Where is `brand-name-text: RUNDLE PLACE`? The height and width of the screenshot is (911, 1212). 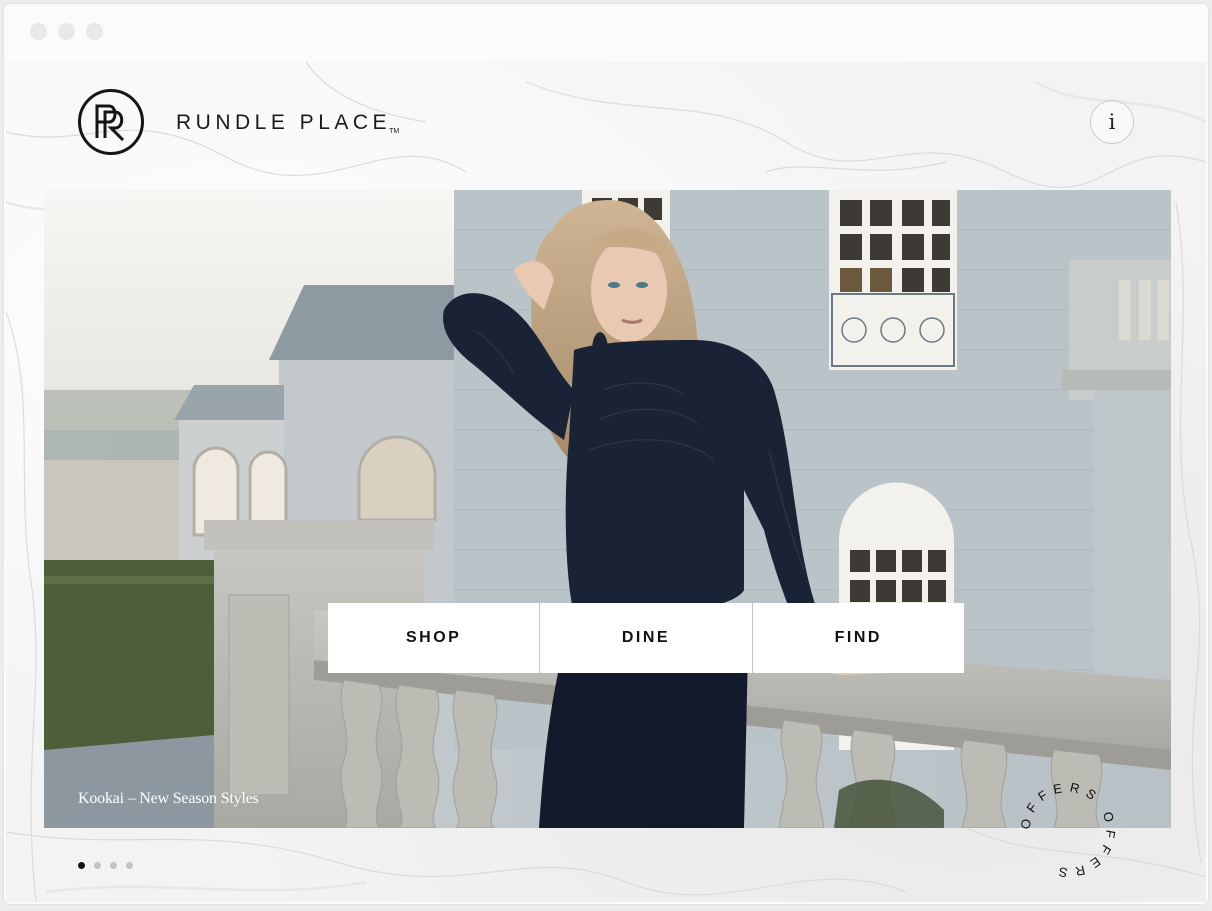
brand-name-text: RUNDLE PLACE is located at coordinates (284, 122).